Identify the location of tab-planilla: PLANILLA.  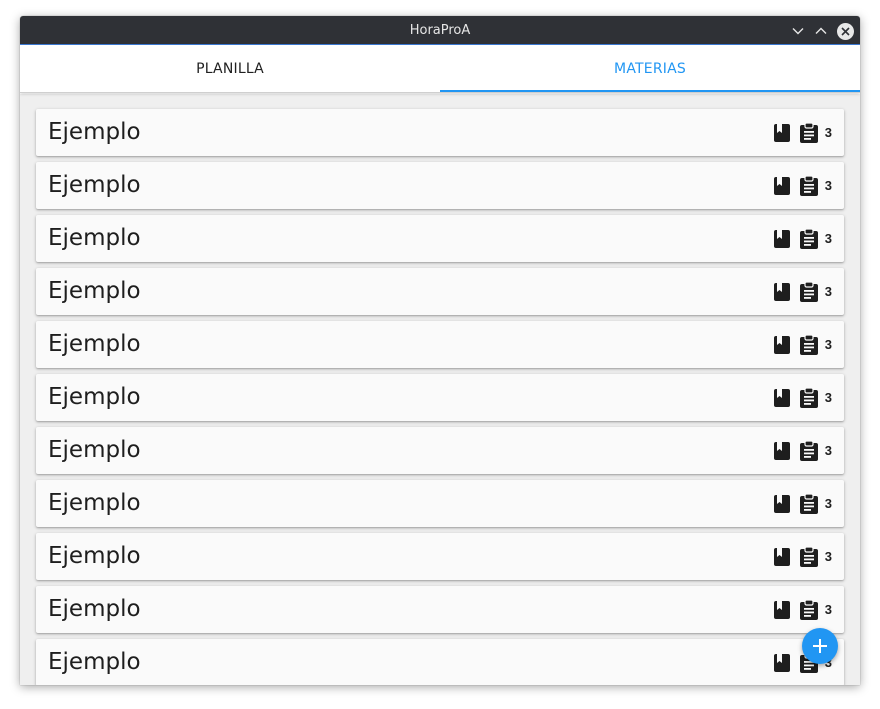
(230, 69).